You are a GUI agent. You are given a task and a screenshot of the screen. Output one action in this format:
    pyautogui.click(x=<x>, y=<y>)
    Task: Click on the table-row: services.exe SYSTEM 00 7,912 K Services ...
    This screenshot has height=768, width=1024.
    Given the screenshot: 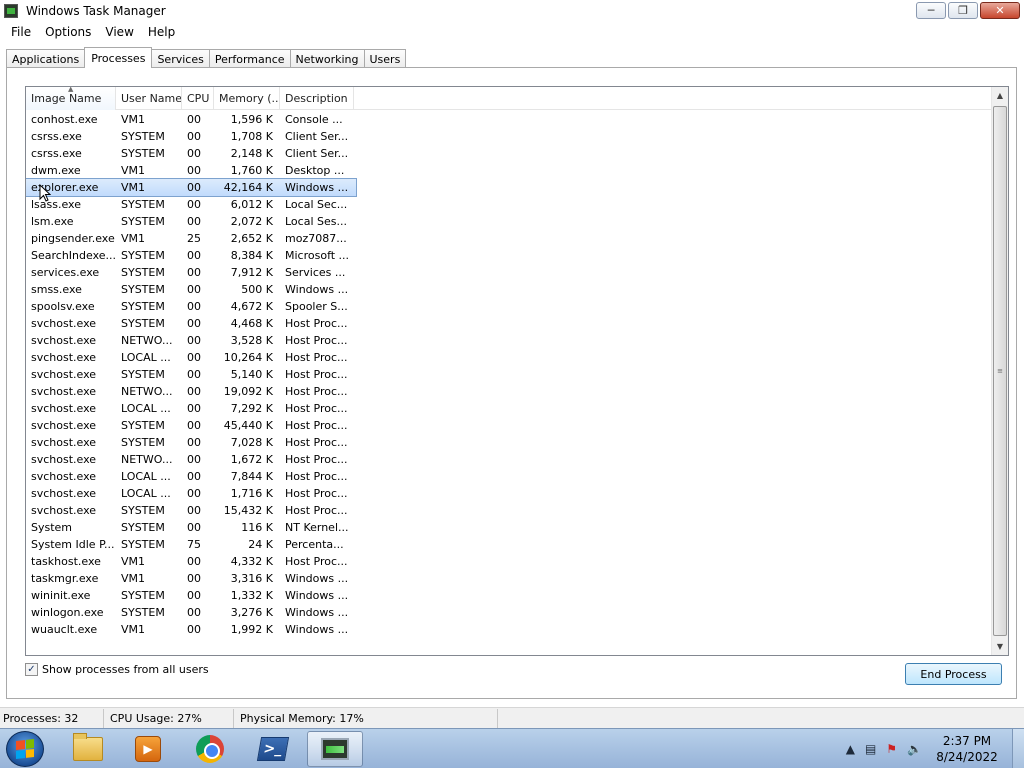 What is the action you would take?
    pyautogui.click(x=191, y=272)
    